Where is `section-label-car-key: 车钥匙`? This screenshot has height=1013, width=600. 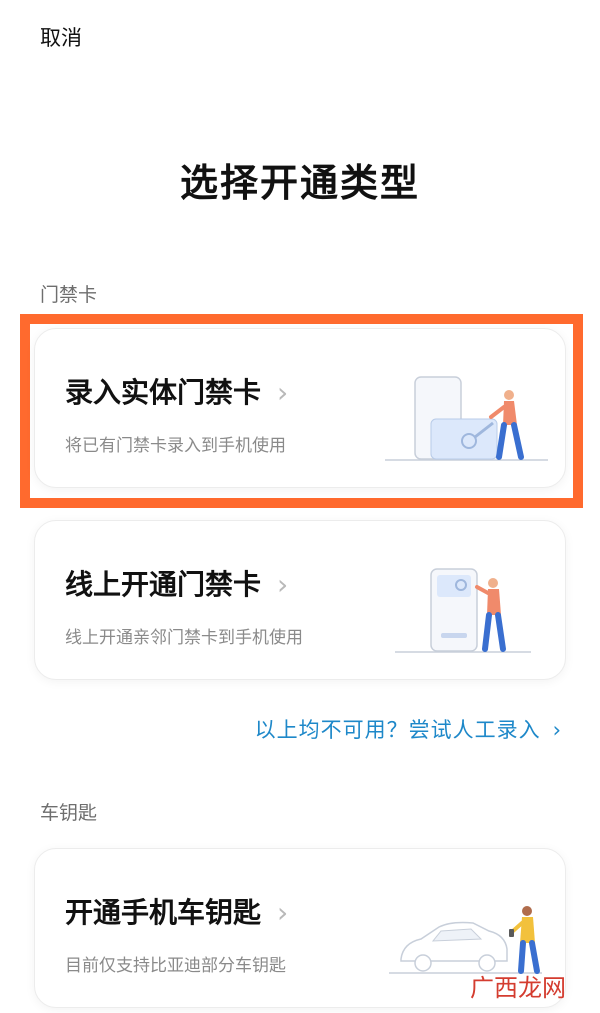 section-label-car-key: 车钥匙 is located at coordinates (69, 813).